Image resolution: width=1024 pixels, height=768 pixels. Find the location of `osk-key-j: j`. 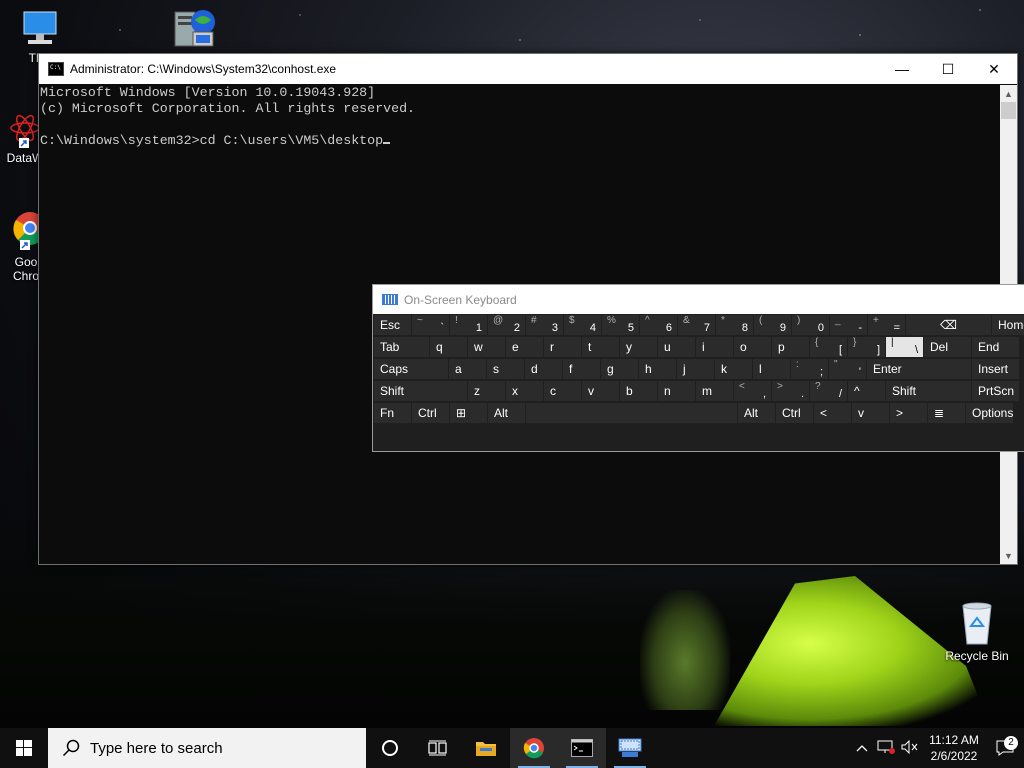

osk-key-j: j is located at coordinates (695, 369).